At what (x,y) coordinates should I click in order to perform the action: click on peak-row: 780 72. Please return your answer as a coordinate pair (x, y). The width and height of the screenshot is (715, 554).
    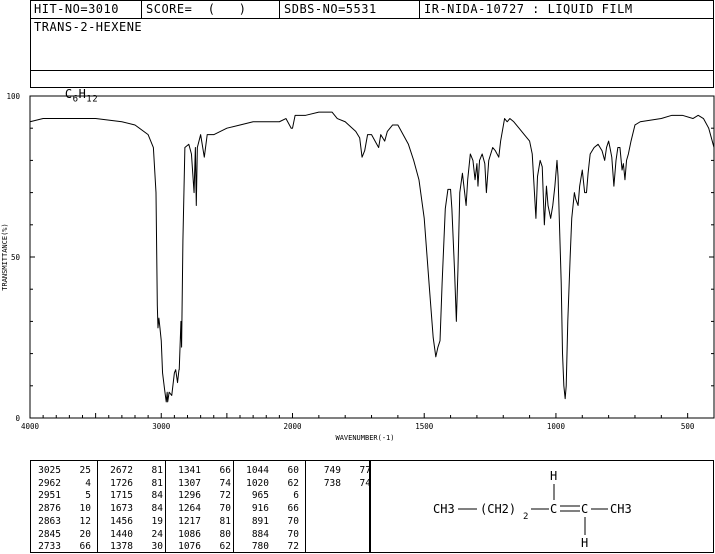
    Looking at the image, I should click on (269, 547).